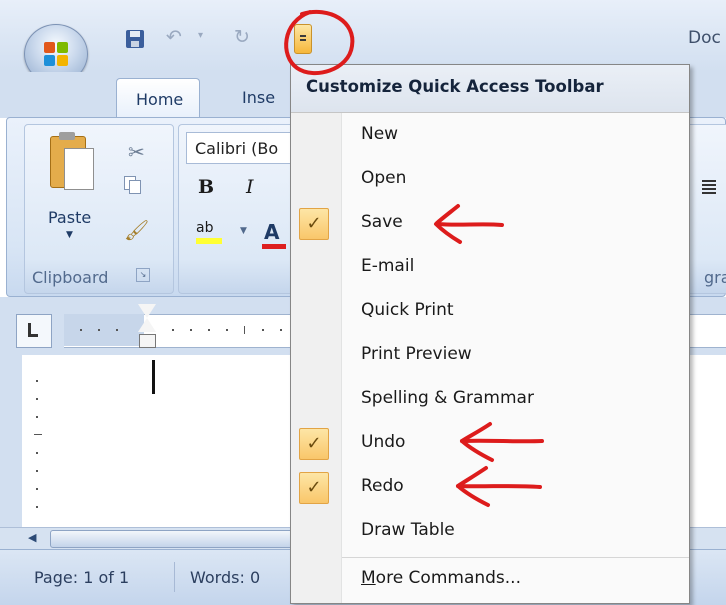 This screenshot has width=726, height=605. Describe the element at coordinates (72, 162) in the screenshot. I see `paste-icon` at that location.